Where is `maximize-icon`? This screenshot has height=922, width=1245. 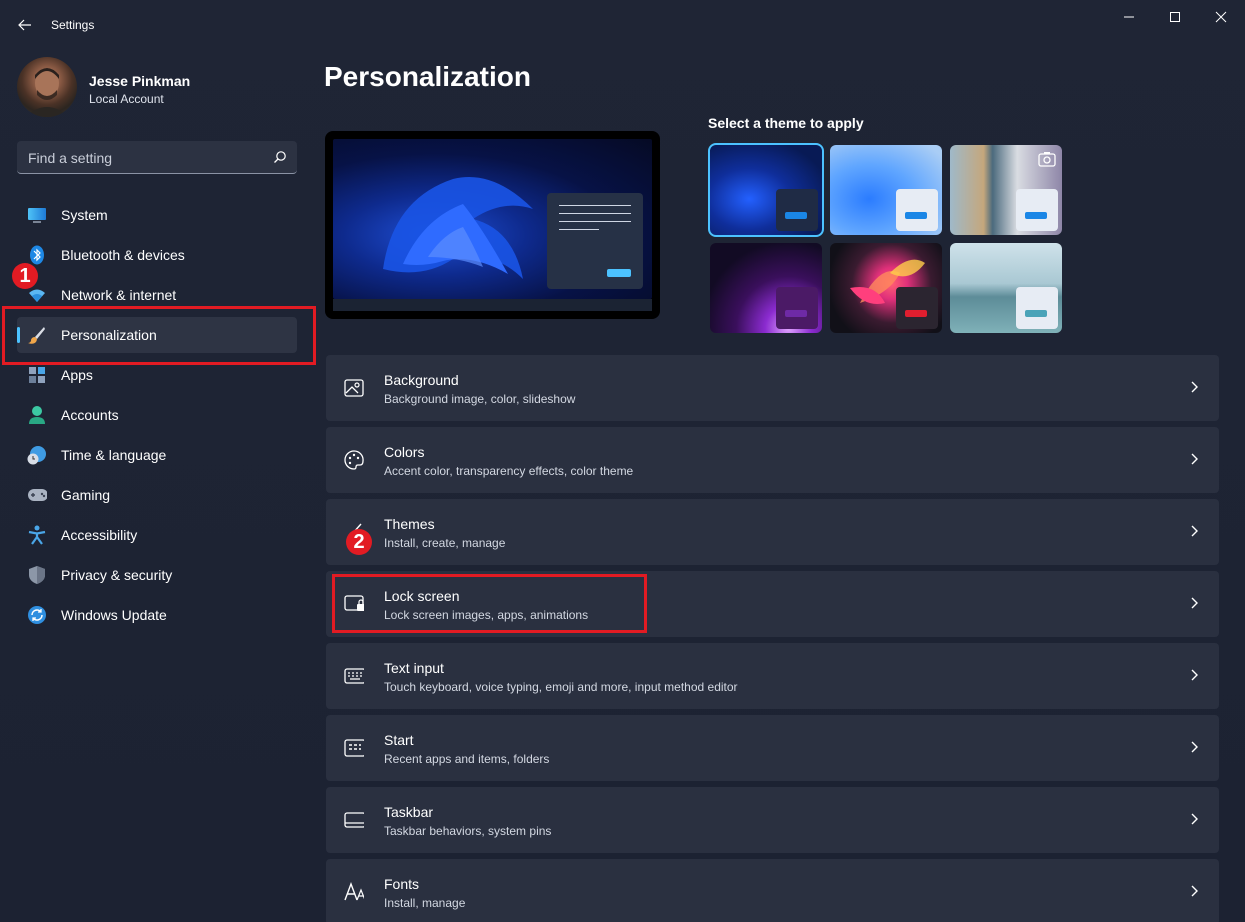
maximize-icon is located at coordinates (1175, 17).